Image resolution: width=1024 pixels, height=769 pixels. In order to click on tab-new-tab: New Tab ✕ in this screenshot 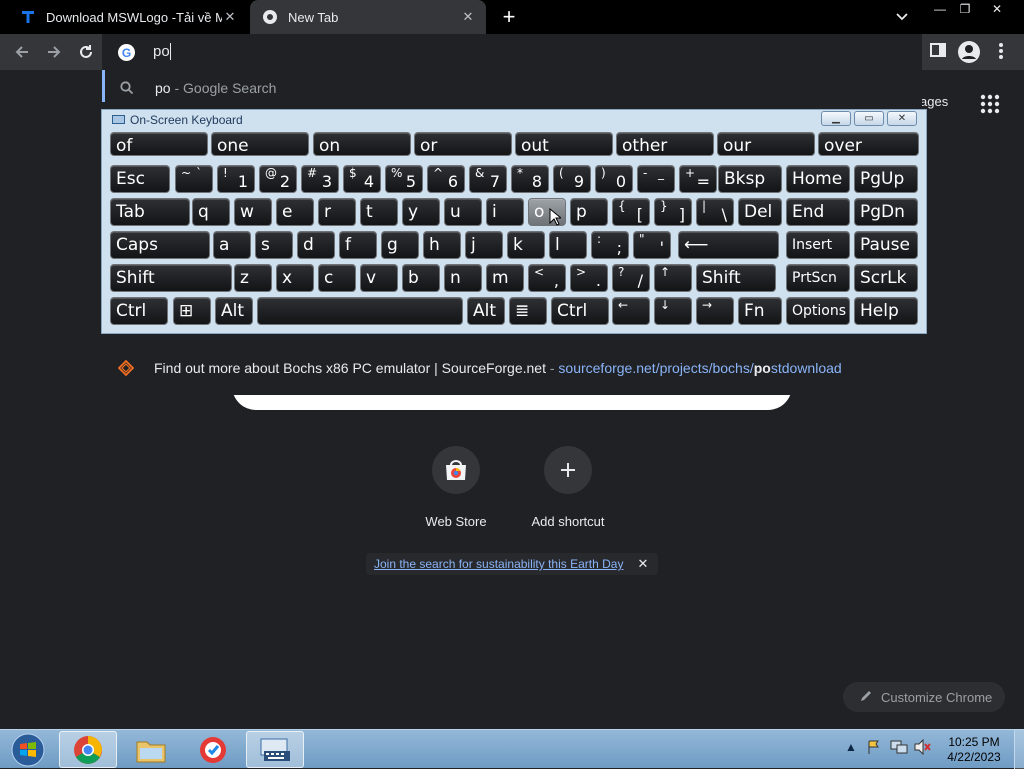, I will do `click(368, 17)`.